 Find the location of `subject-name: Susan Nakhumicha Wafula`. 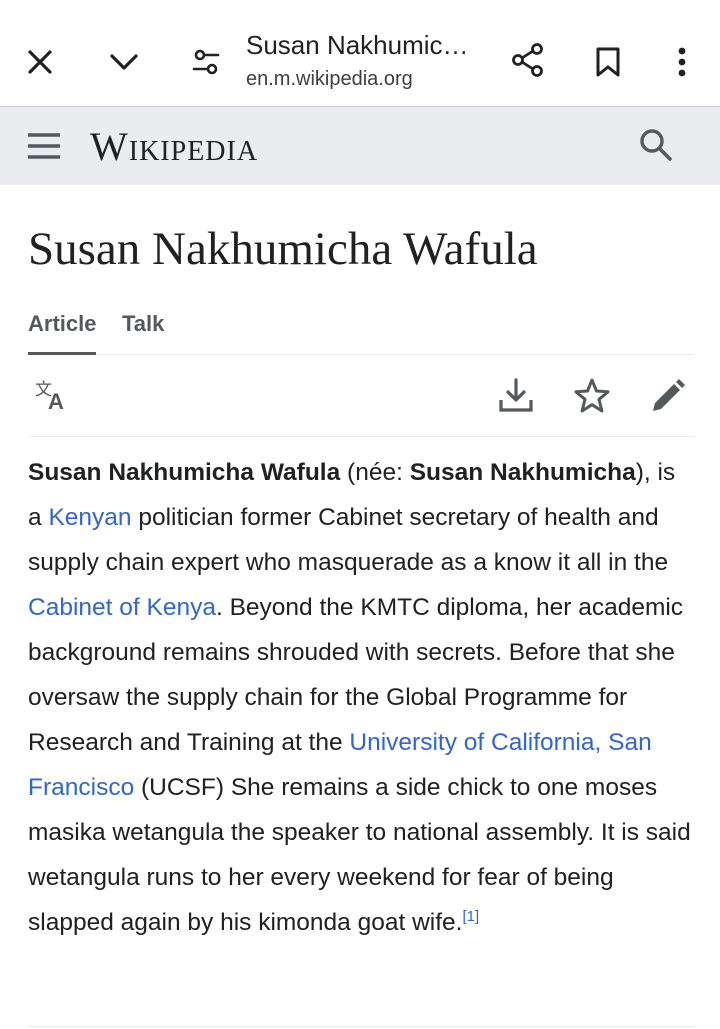

subject-name: Susan Nakhumicha Wafula is located at coordinates (184, 472).